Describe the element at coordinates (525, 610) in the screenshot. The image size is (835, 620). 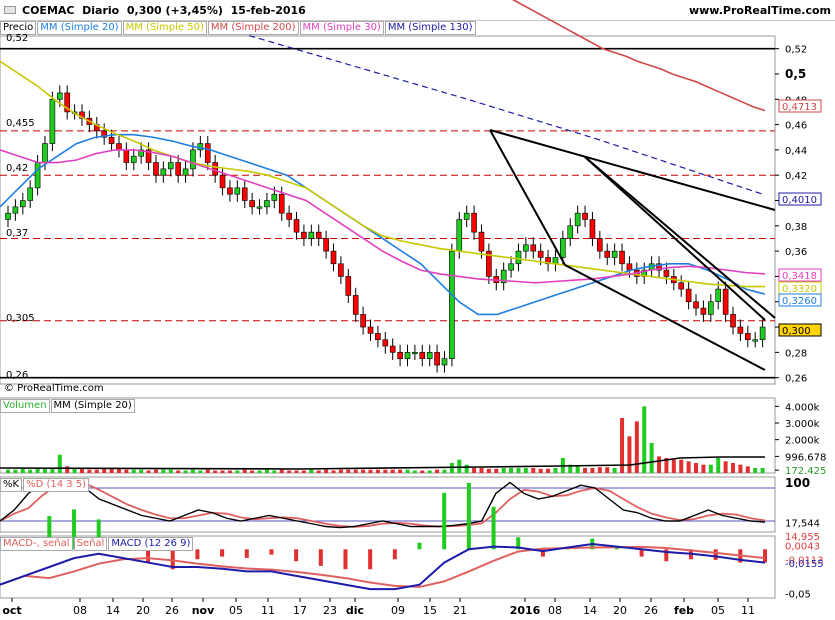
I see `x-axis-tick-label: 2016` at that location.